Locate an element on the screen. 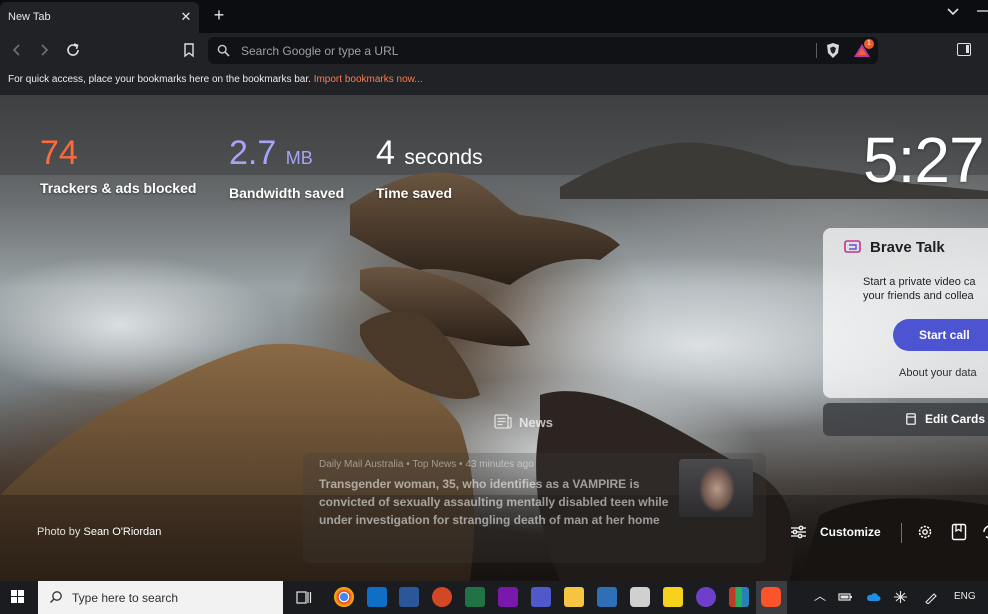 The image size is (988, 614). browser-toolbar: Search Google or type a URL 1 is located at coordinates (494, 50).